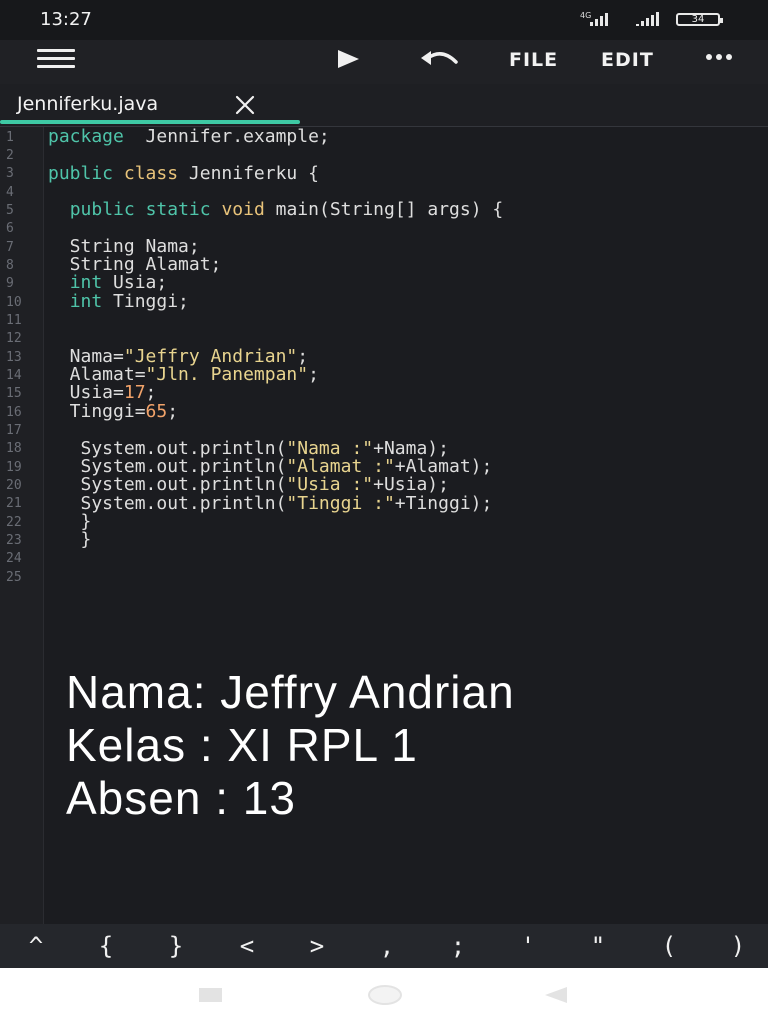  What do you see at coordinates (14, 430) in the screenshot?
I see `line-number: 17` at bounding box center [14, 430].